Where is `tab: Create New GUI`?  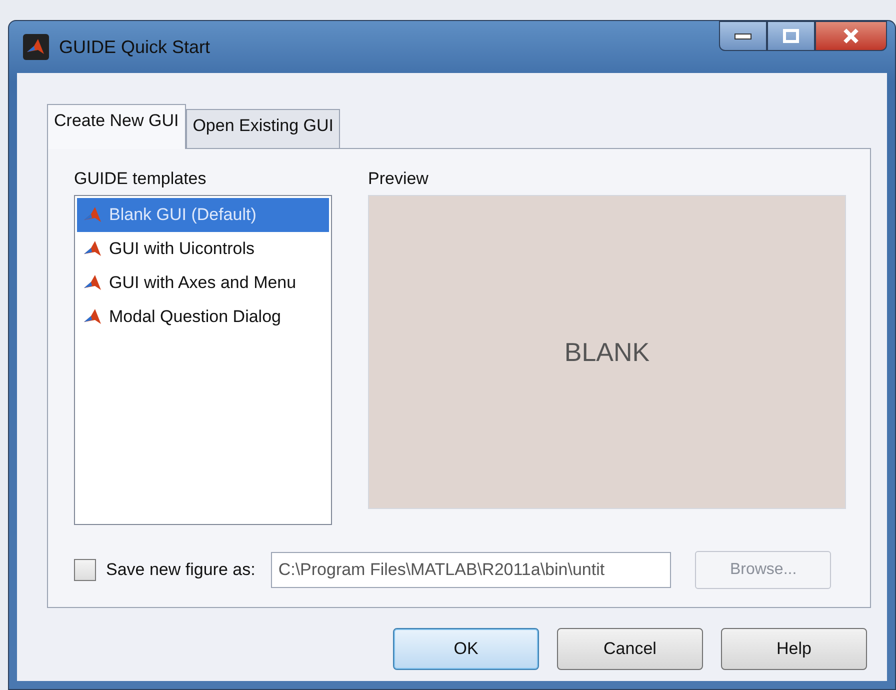 tab: Create New GUI is located at coordinates (116, 126).